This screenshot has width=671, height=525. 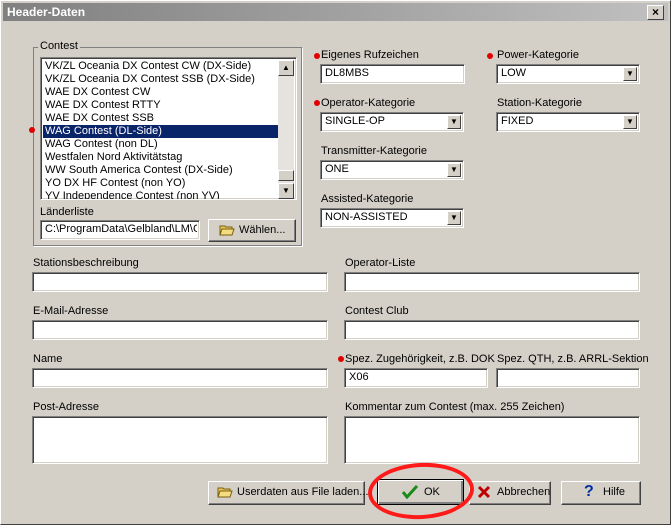 I want to click on contest-list-item: VK/ZL Oceania DX Contest CW (DX-Side), so click(x=162, y=66).